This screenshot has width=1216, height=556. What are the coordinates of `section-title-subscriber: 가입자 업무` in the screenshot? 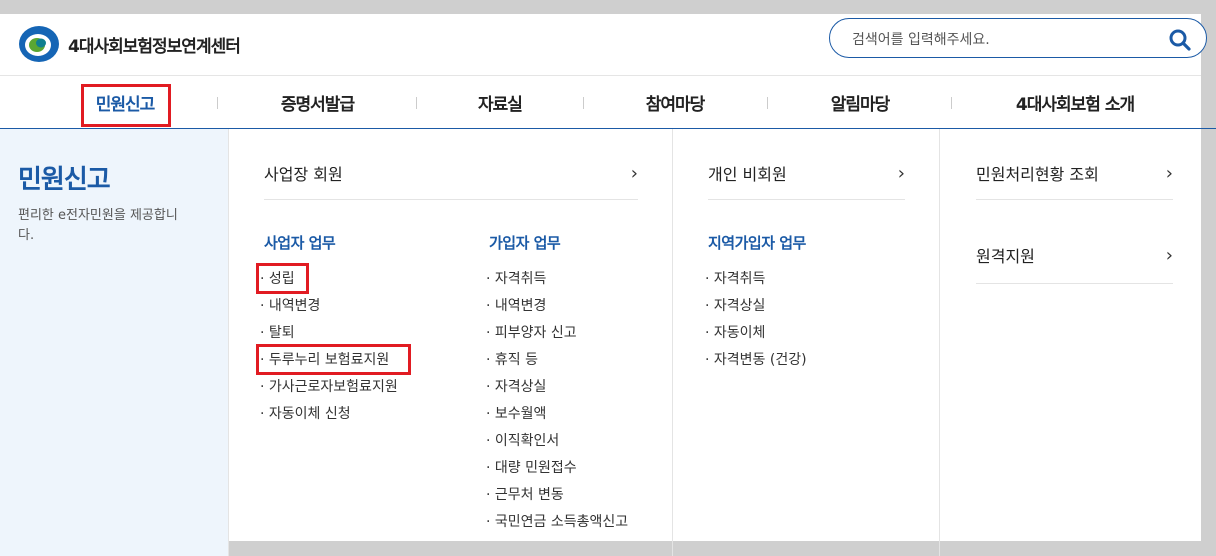 It's located at (525, 243).